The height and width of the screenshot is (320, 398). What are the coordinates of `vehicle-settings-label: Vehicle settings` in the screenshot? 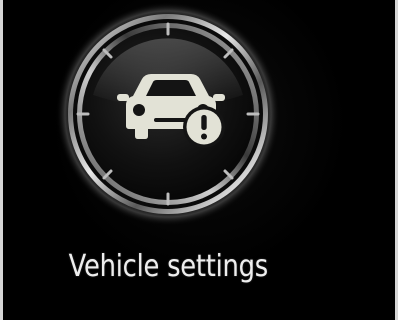 It's located at (168, 266).